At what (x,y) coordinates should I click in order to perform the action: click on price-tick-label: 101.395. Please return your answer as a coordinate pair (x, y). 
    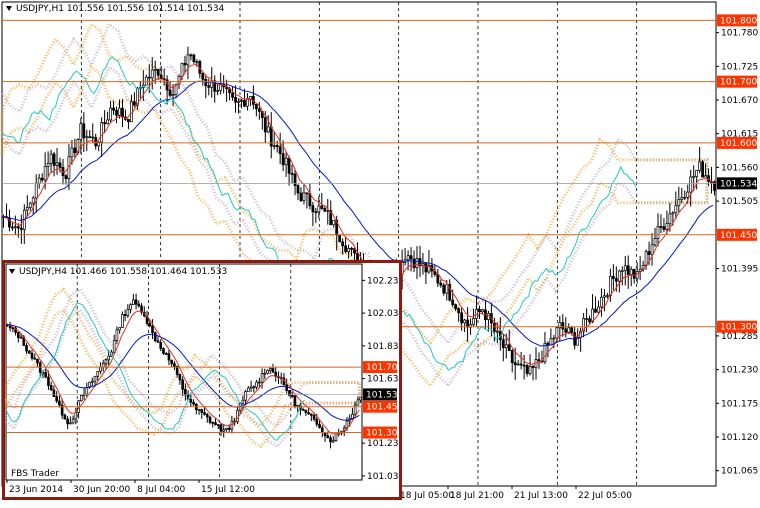
    Looking at the image, I should click on (739, 270).